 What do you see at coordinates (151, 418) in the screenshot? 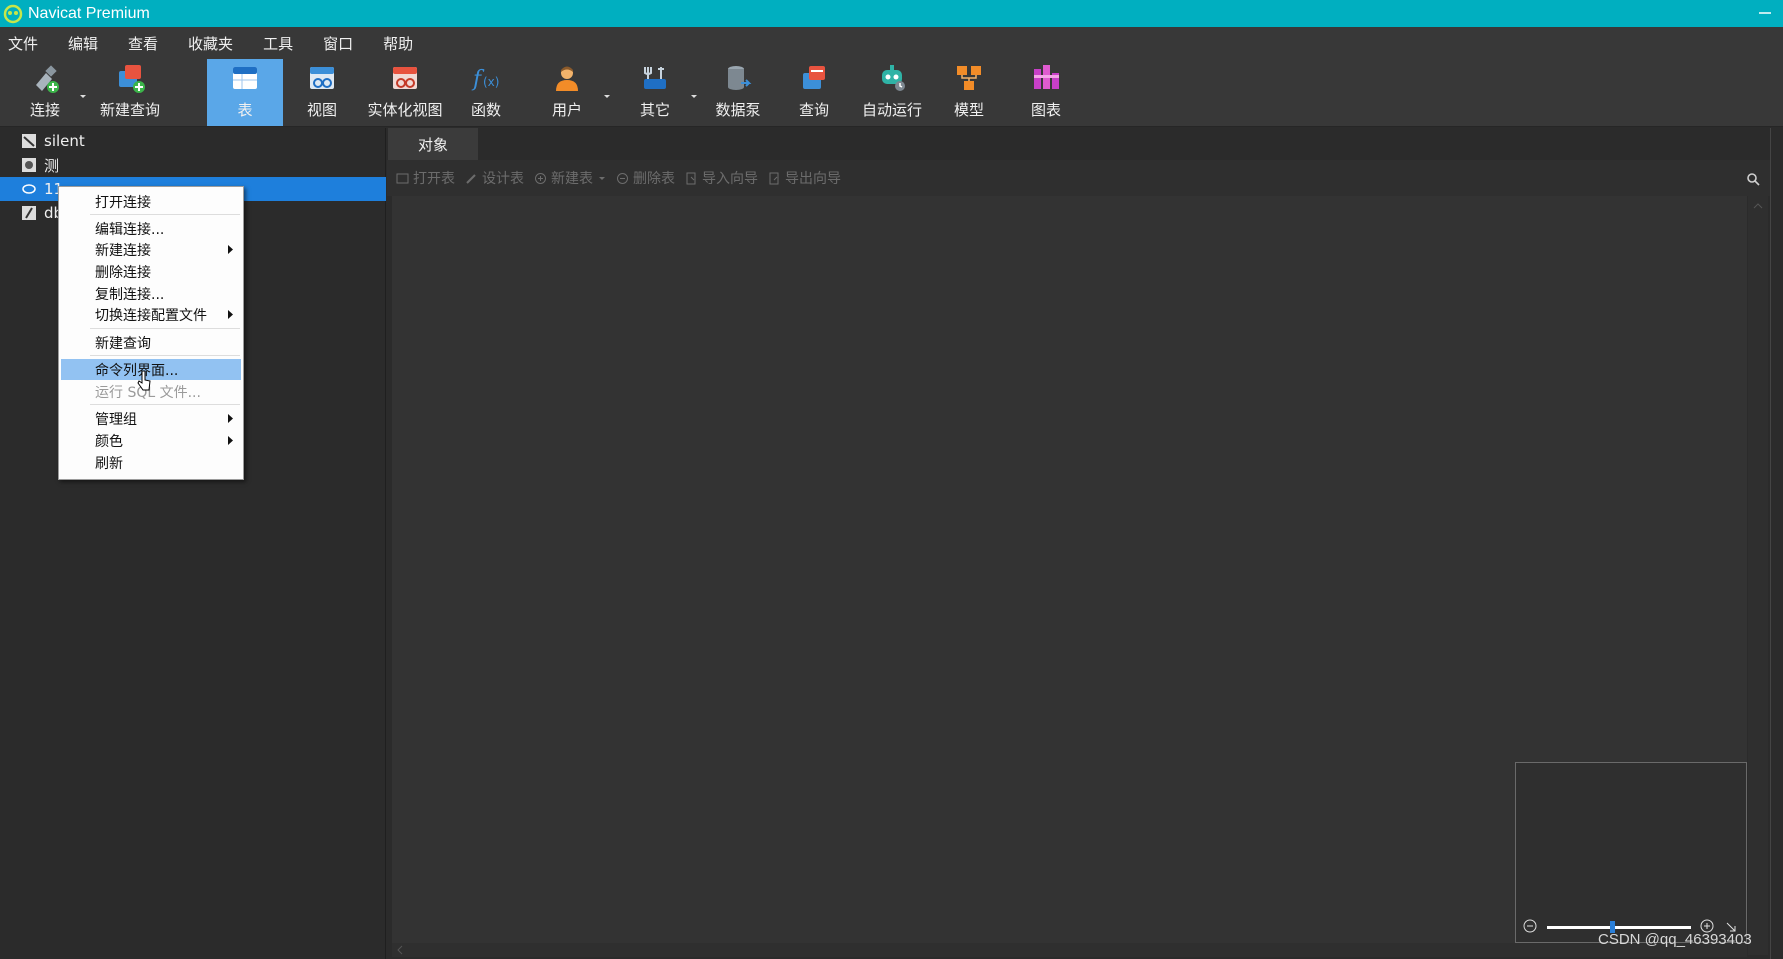
I see `menu-manage-group: 管理组` at bounding box center [151, 418].